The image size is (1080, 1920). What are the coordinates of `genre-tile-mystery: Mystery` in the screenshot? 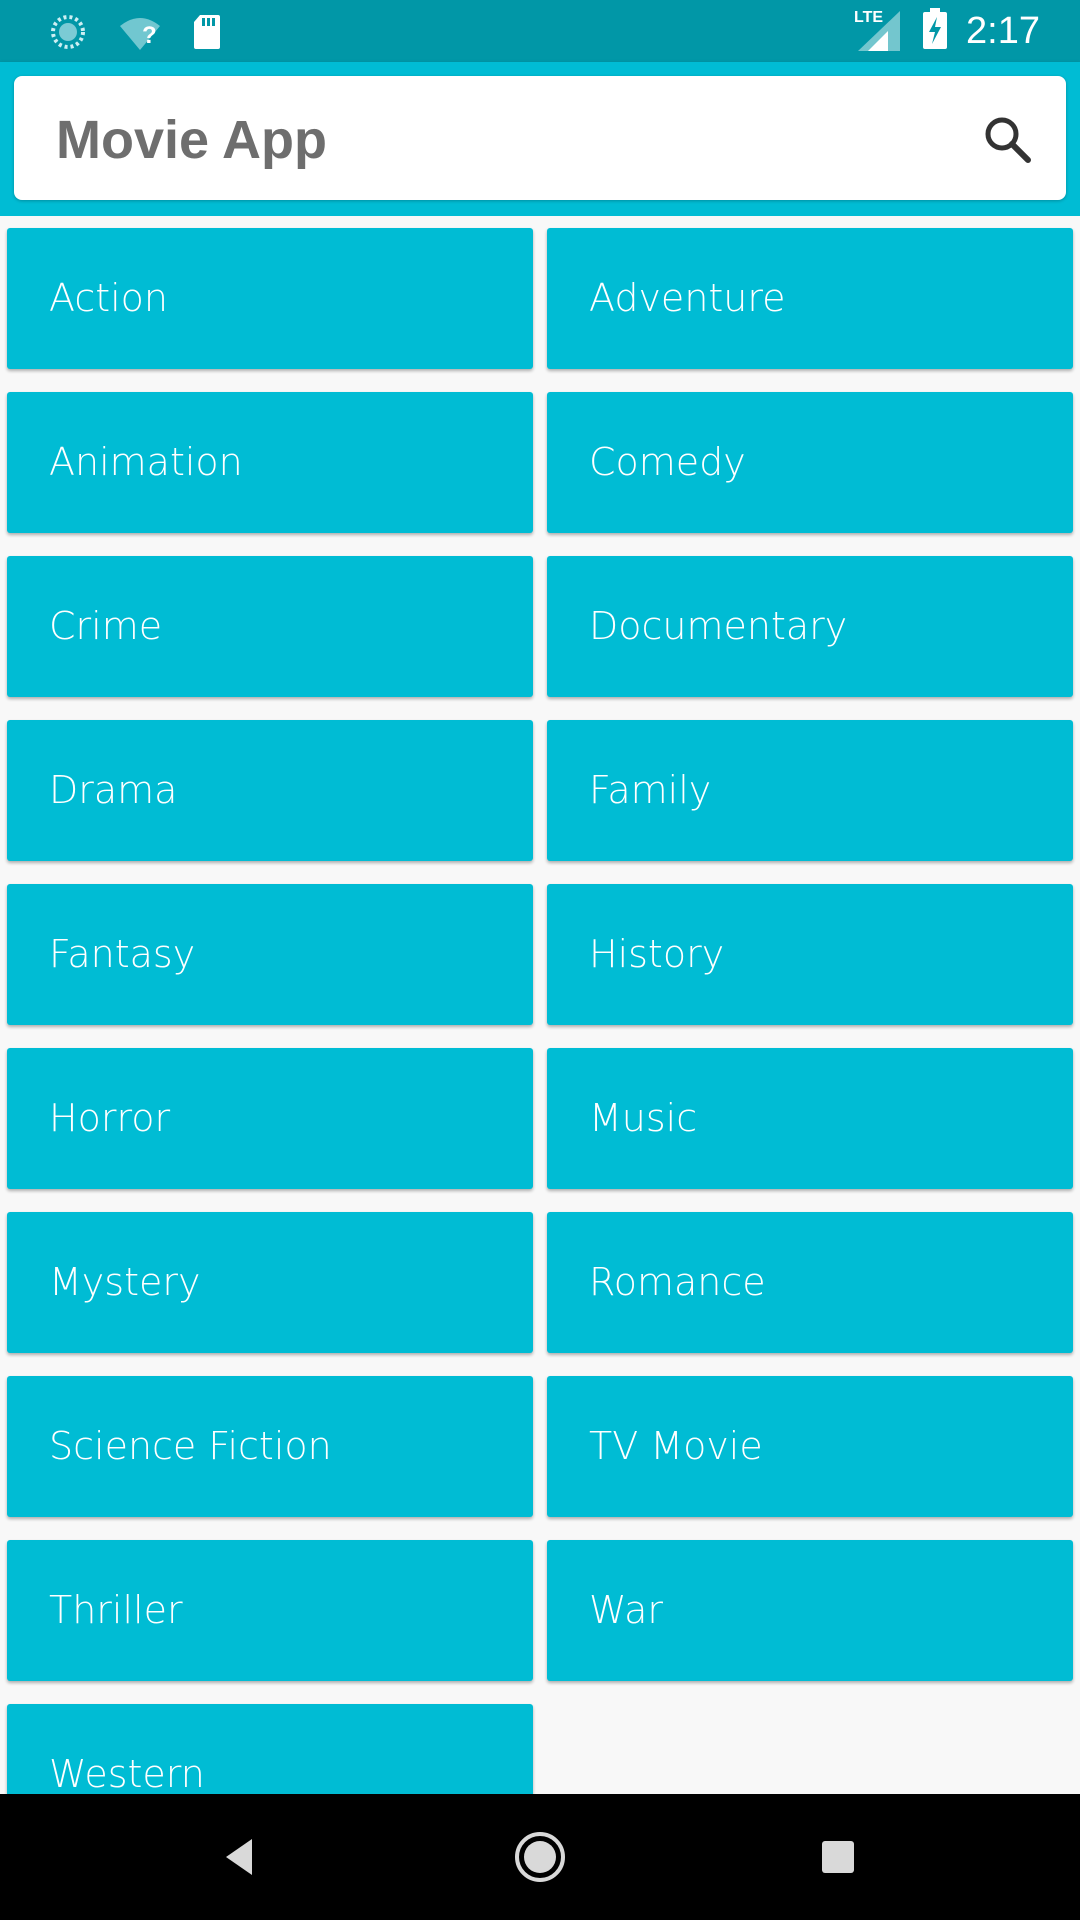 It's located at (270, 1282).